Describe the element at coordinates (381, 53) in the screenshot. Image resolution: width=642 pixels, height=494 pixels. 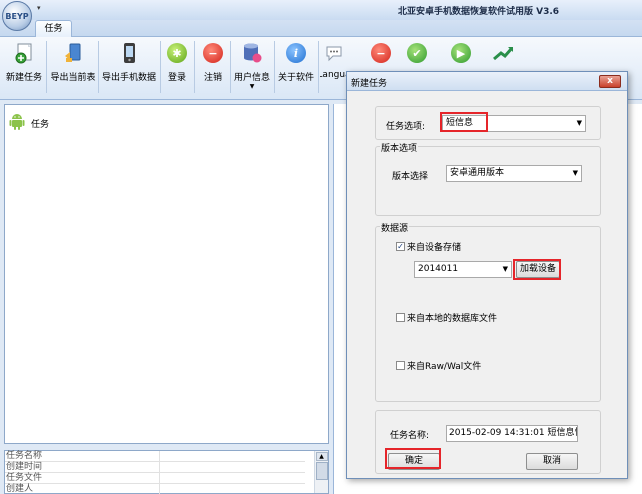
I see `stop-icon: −` at that location.